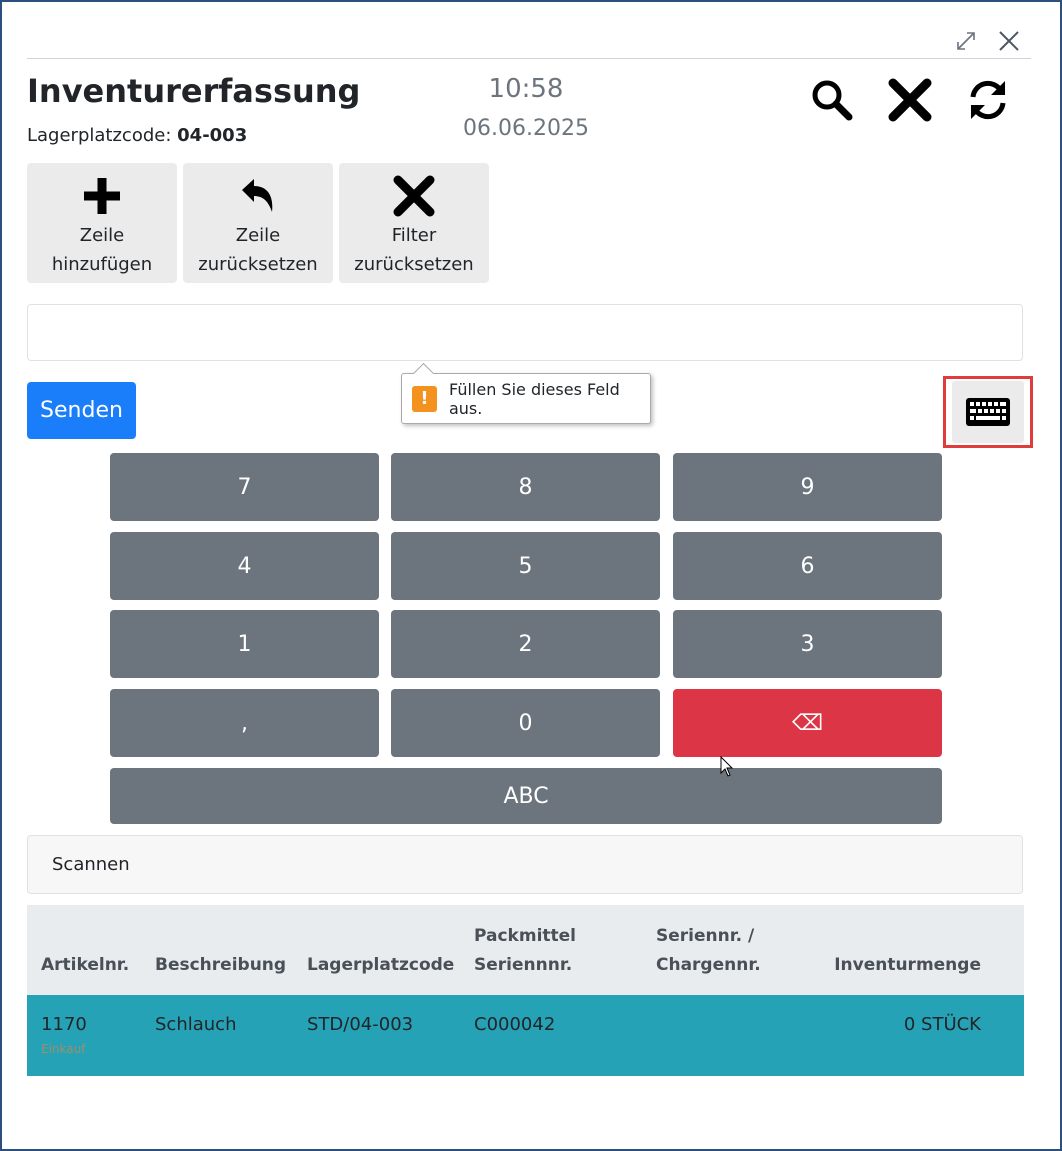 Image resolution: width=1062 pixels, height=1151 pixels. Describe the element at coordinates (102, 196) in the screenshot. I see `plus-icon` at that location.